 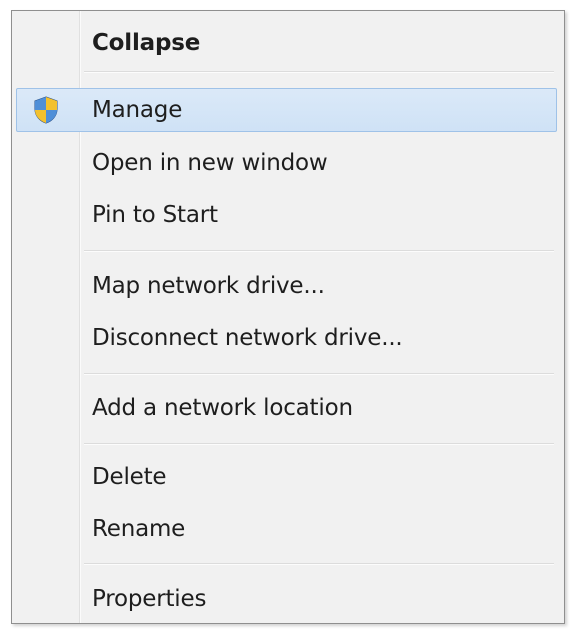 What do you see at coordinates (146, 43) in the screenshot?
I see `menu-item-label: Collapse` at bounding box center [146, 43].